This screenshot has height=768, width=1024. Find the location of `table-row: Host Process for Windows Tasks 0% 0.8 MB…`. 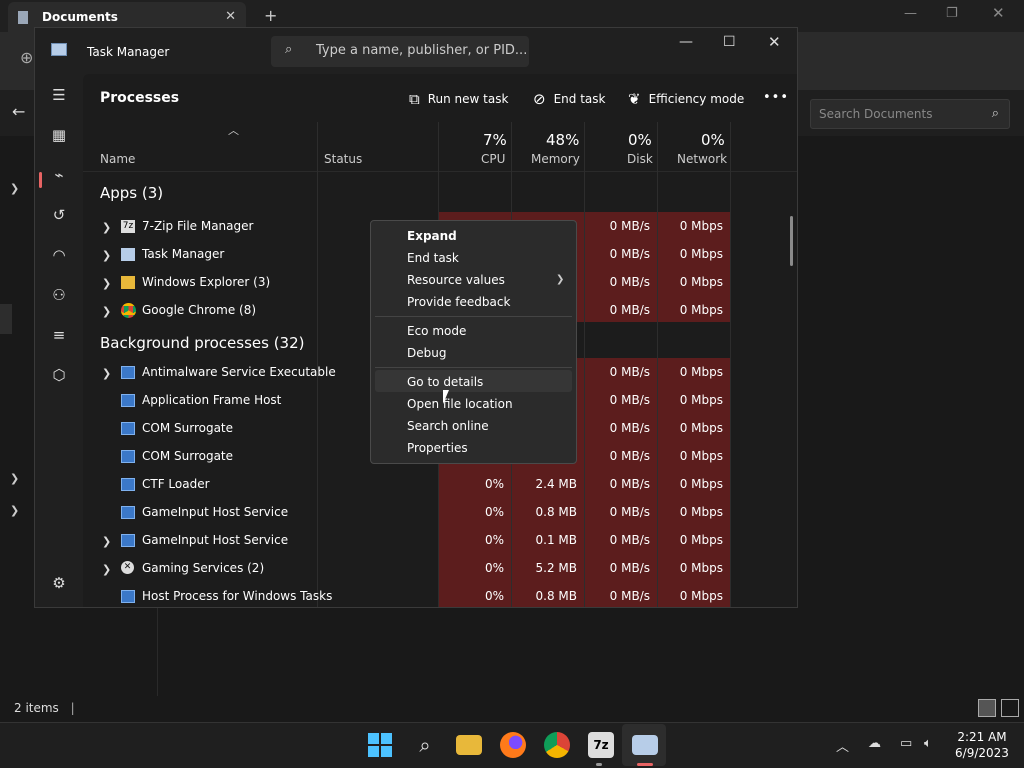

table-row: Host Process for Windows Tasks 0% 0.8 MB… is located at coordinates (406, 594).